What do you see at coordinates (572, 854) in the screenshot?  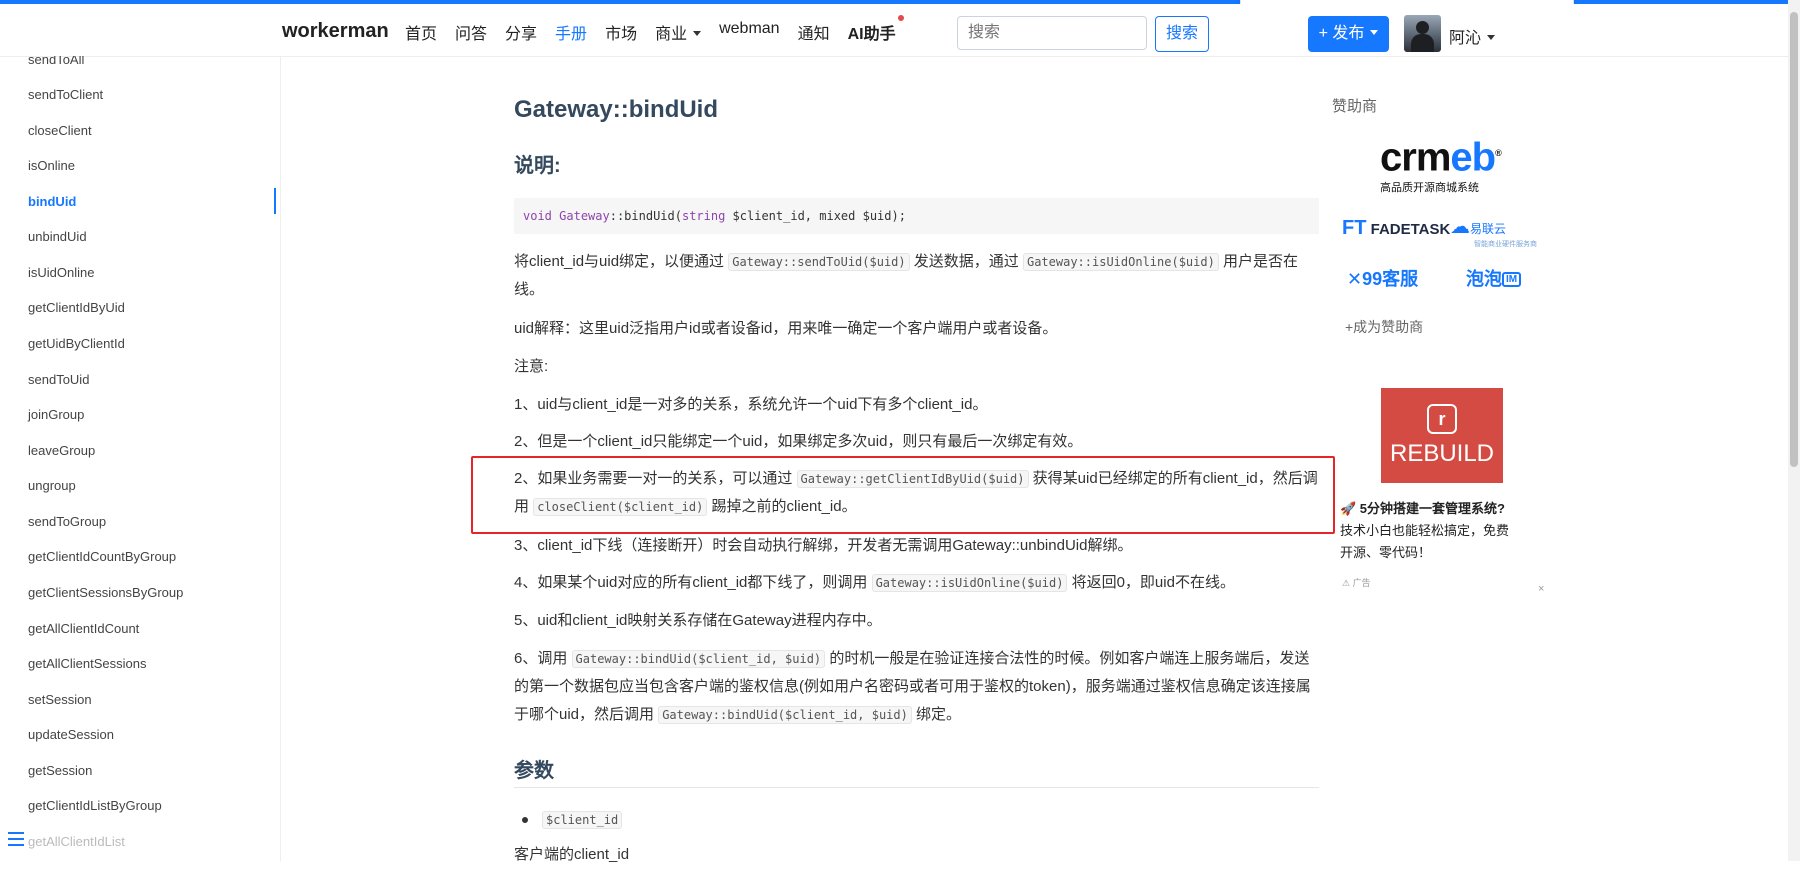 I see `param-description: 客户端的client_id` at bounding box center [572, 854].